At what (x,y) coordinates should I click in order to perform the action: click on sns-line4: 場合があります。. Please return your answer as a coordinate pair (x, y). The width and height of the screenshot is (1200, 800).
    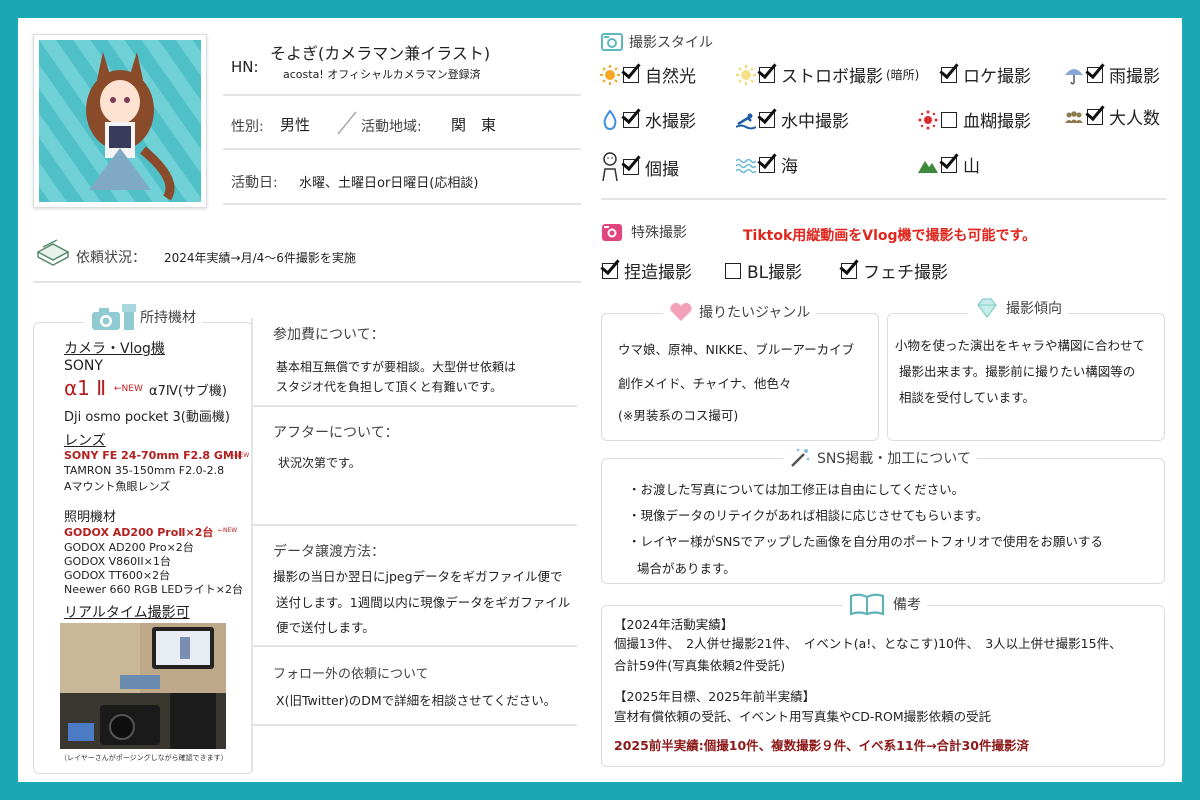
    Looking at the image, I should click on (686, 568).